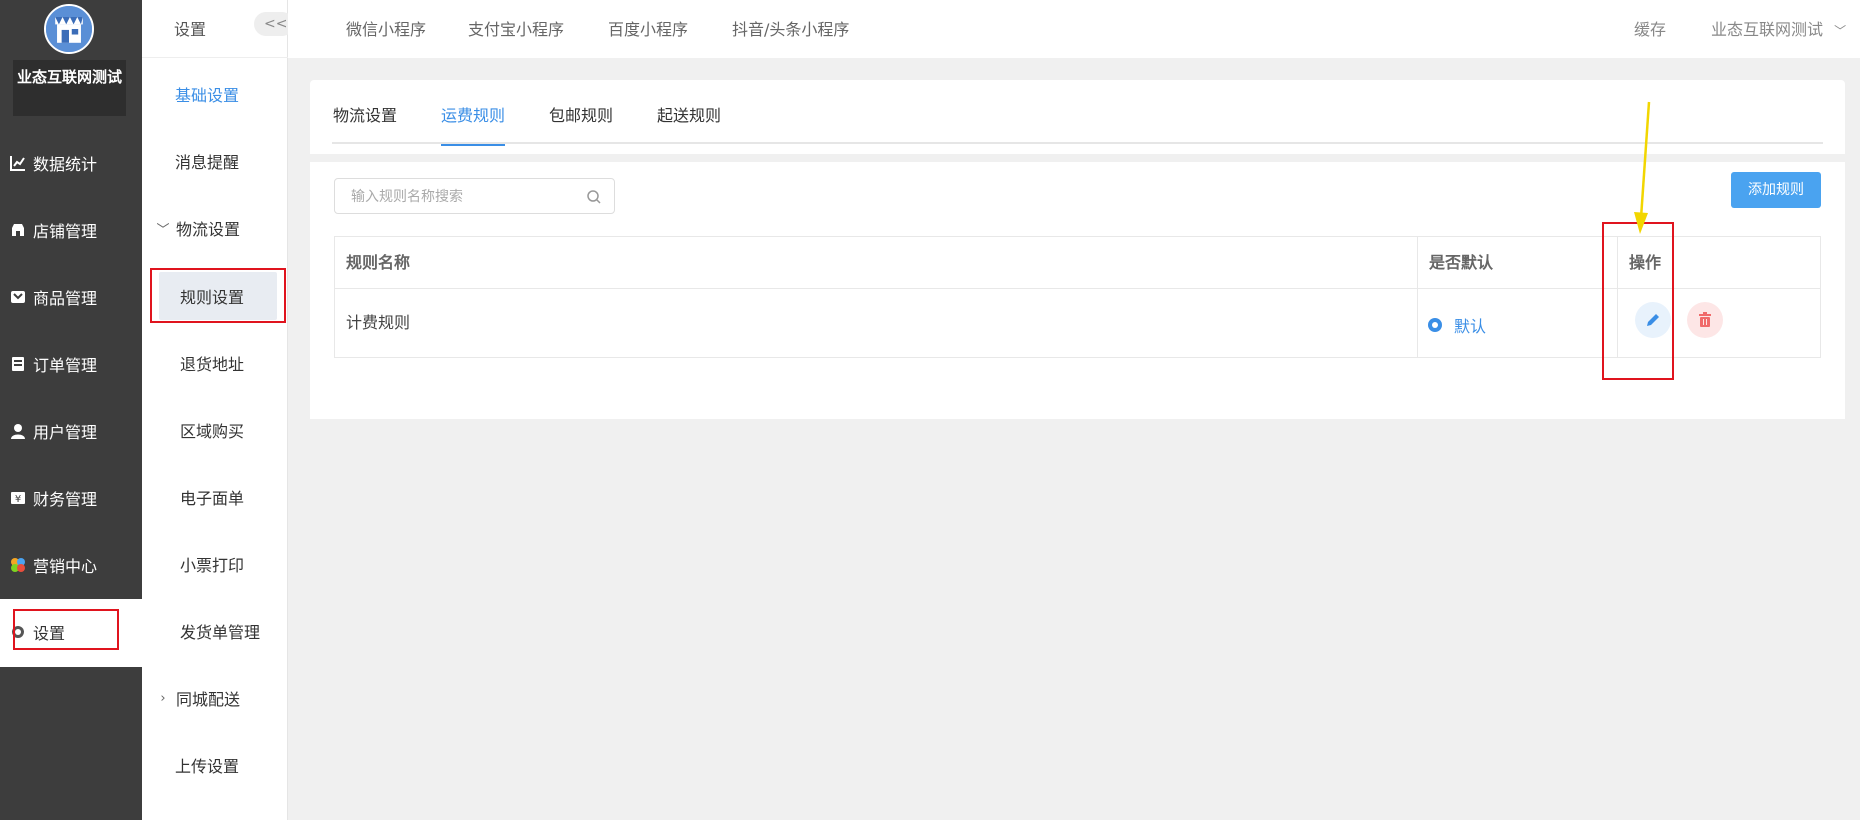 This screenshot has width=1860, height=820. I want to click on finance-icon: ¥, so click(18, 498).